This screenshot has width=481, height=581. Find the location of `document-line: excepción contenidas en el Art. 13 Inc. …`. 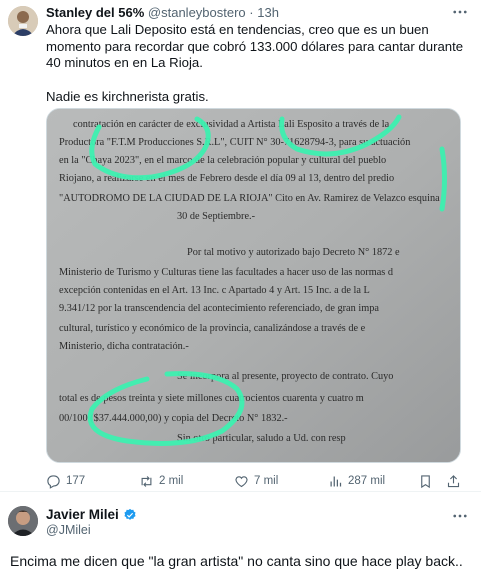

document-line: excepción contenidas en el Art. 13 Inc. … is located at coordinates (214, 290).